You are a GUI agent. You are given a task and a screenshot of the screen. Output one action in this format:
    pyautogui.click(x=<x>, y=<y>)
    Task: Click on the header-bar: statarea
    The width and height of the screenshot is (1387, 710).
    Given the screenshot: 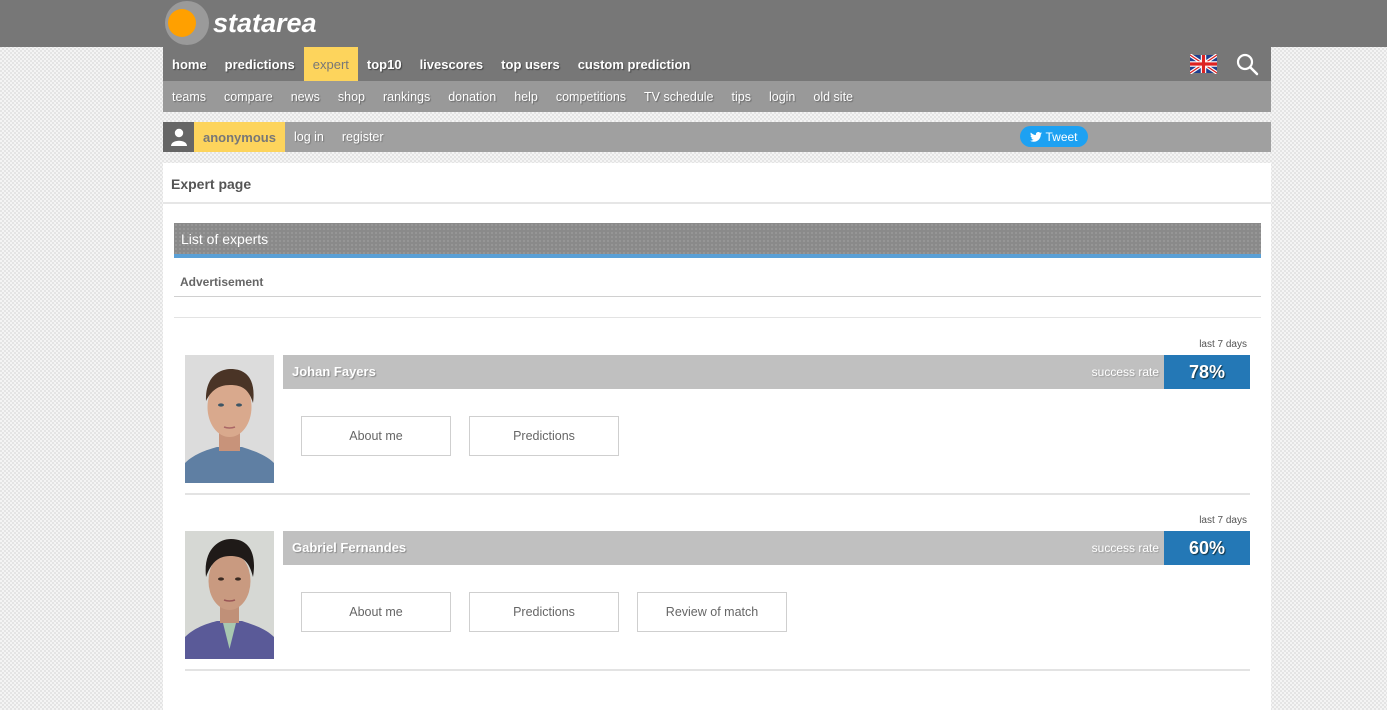 What is the action you would take?
    pyautogui.click(x=693, y=23)
    